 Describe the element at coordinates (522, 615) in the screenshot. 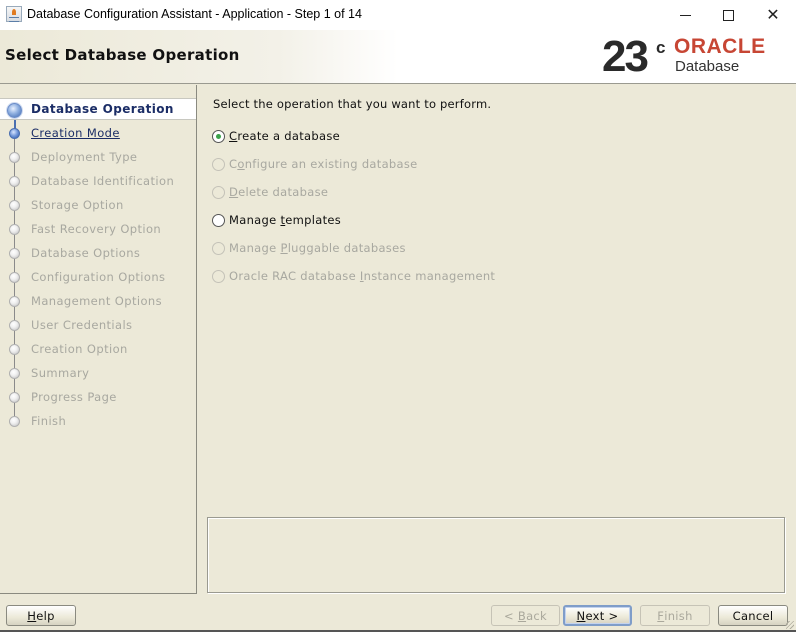

I see `back-mnemonic: B` at that location.